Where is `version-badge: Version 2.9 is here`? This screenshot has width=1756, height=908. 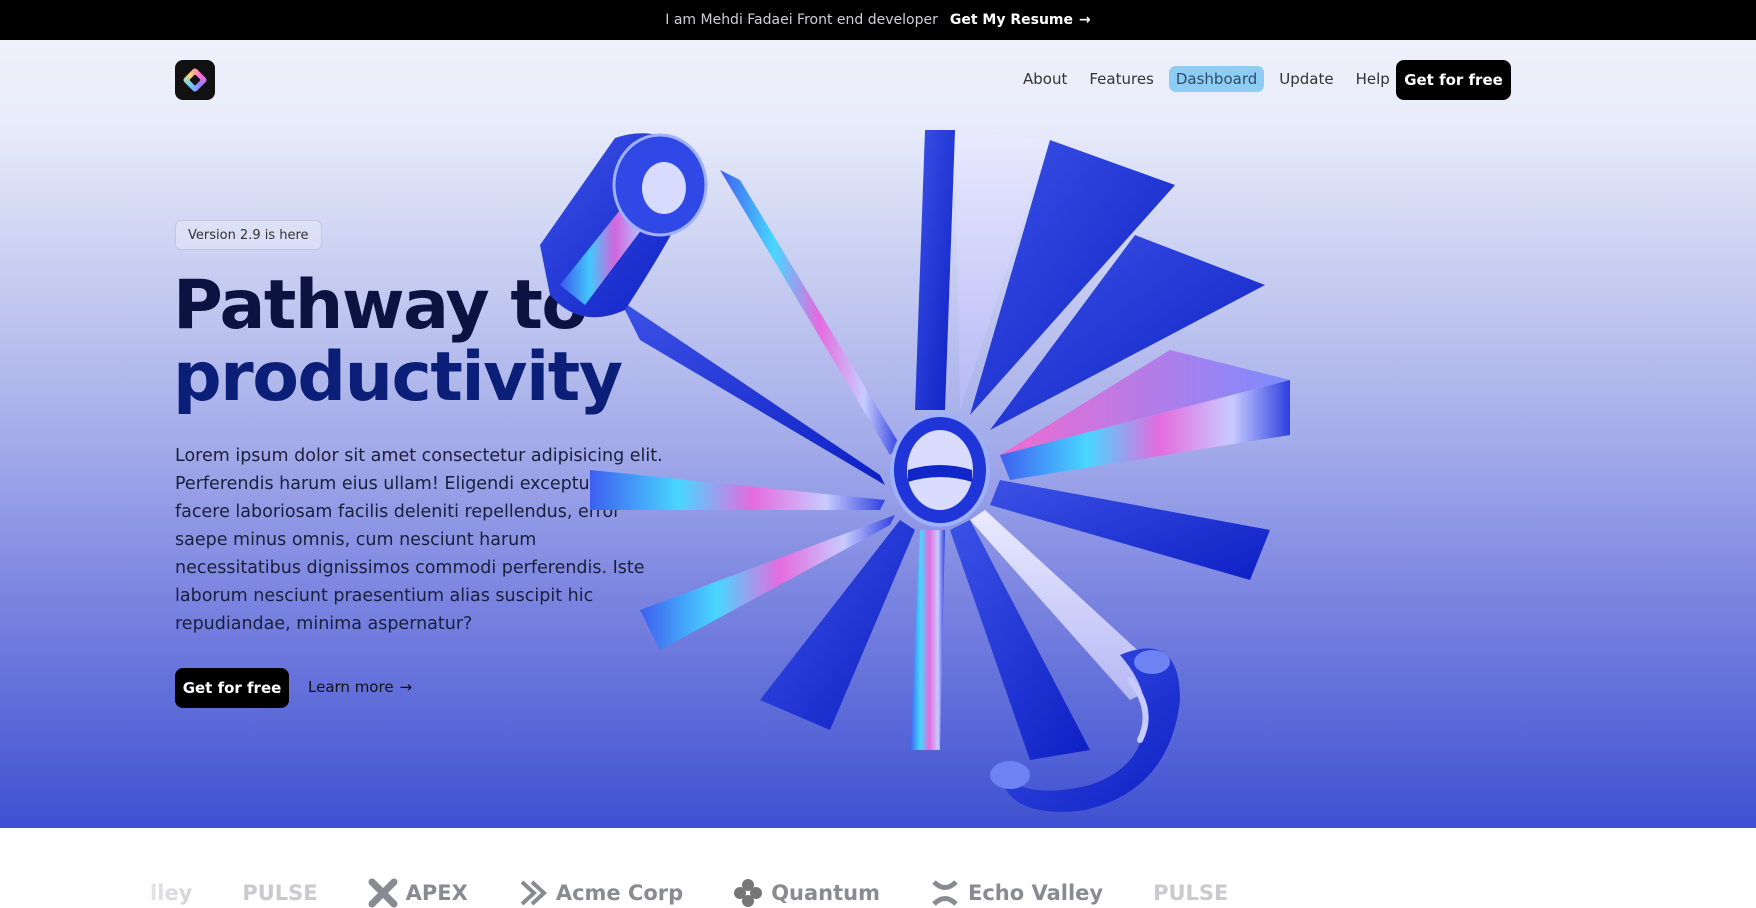 version-badge: Version 2.9 is here is located at coordinates (248, 235).